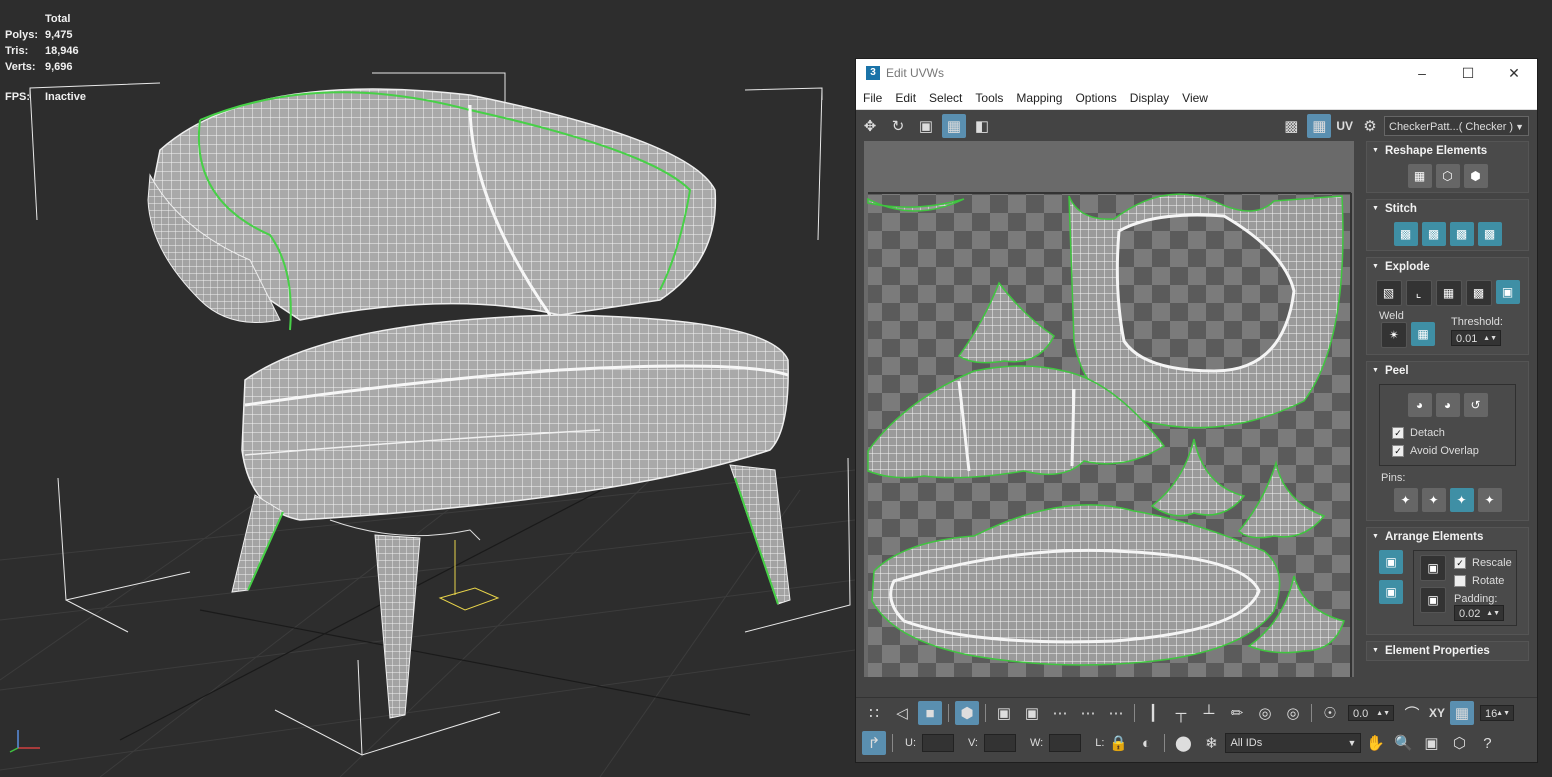  Describe the element at coordinates (1038, 98) in the screenshot. I see `menu-mapping: Mapping` at that location.